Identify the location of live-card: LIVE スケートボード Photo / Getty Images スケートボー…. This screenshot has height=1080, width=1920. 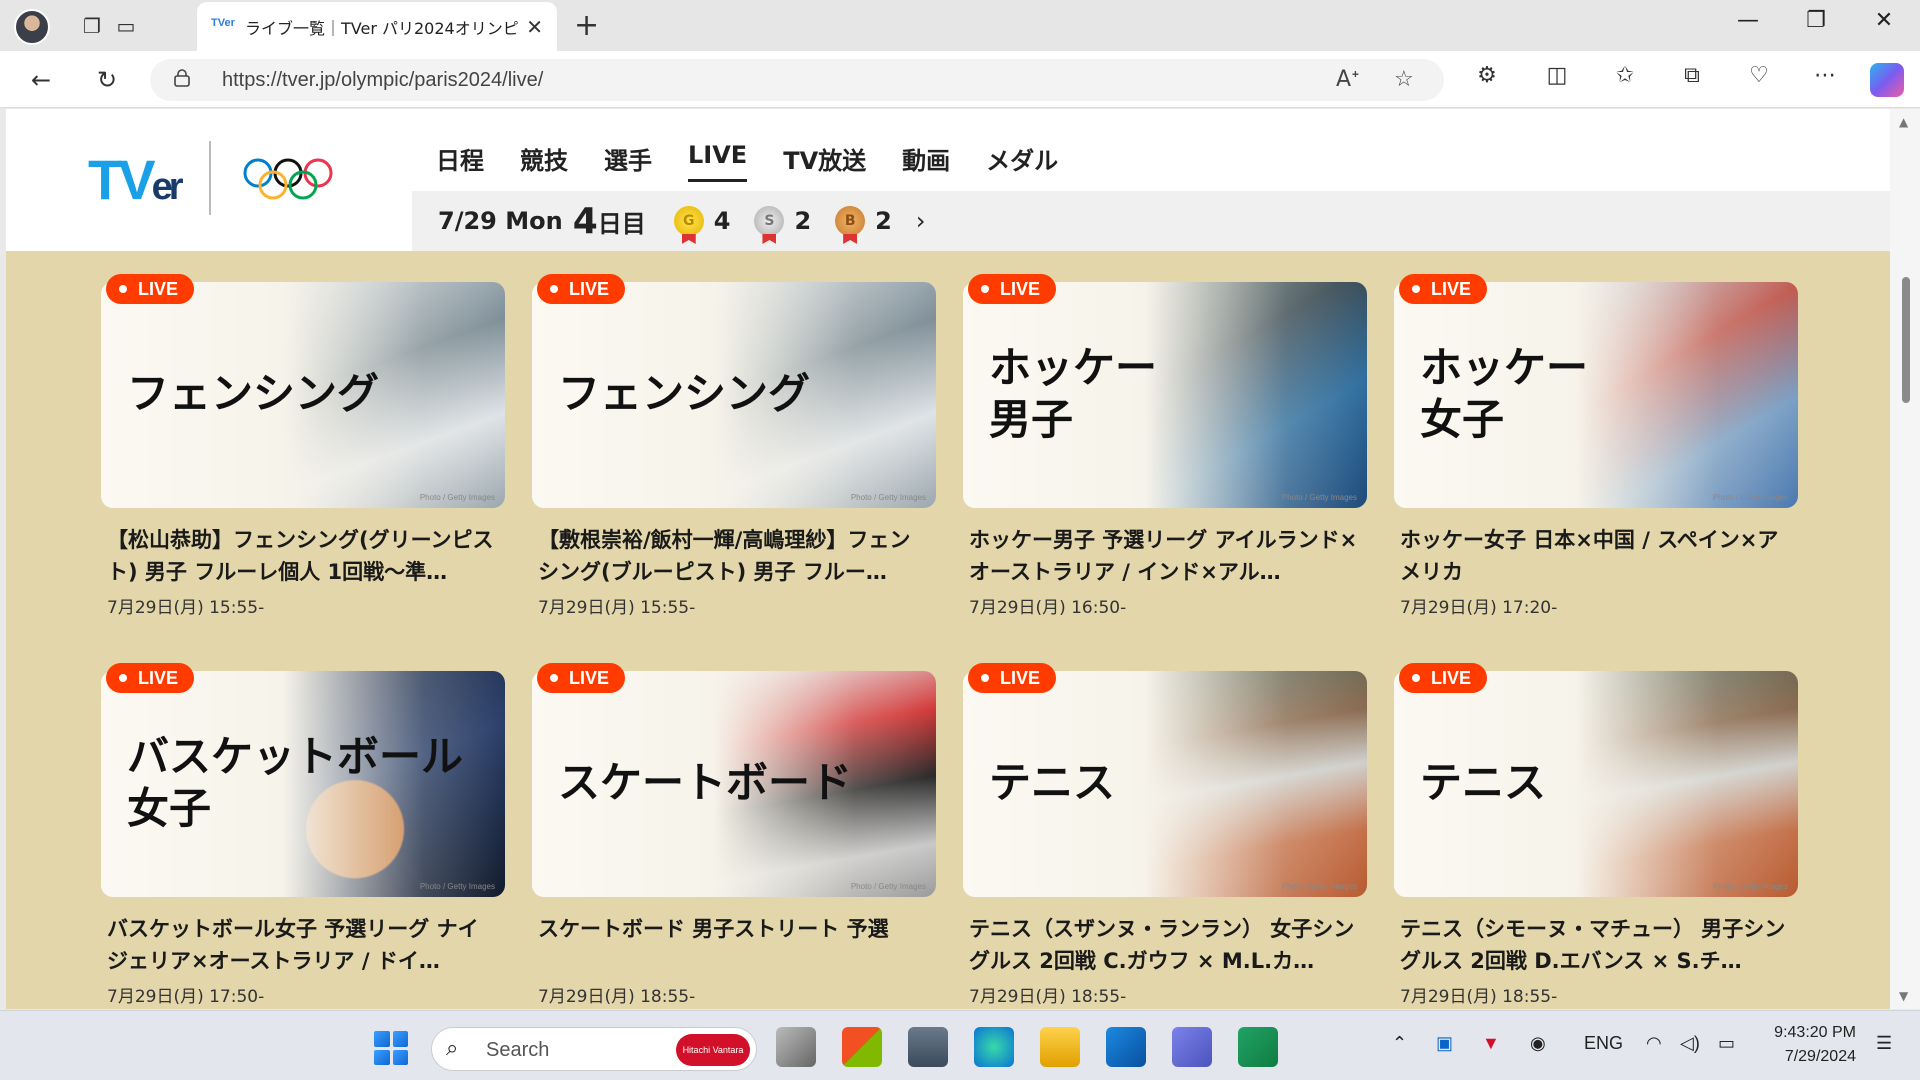
(734, 835).